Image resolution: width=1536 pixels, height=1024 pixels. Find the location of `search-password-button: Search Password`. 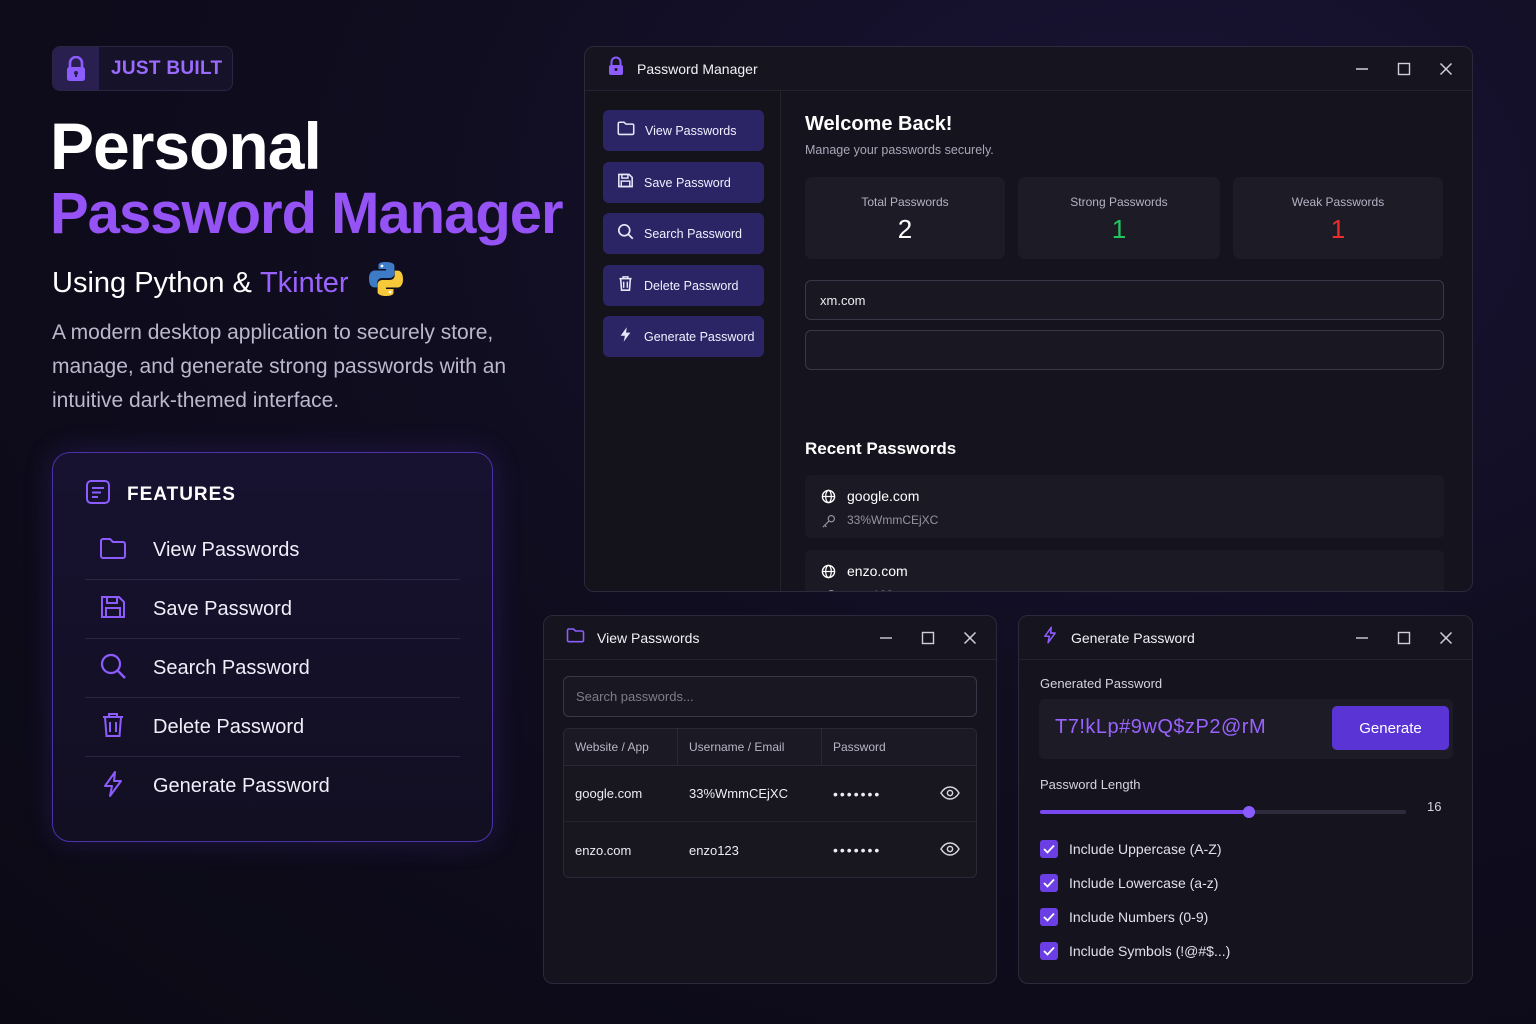

search-password-button: Search Password is located at coordinates (683, 233).